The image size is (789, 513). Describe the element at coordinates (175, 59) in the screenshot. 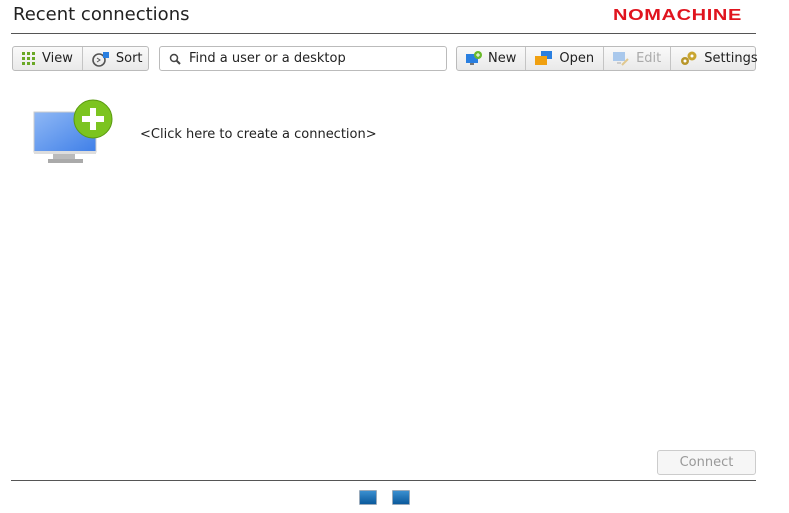

I see `search-icon` at that location.